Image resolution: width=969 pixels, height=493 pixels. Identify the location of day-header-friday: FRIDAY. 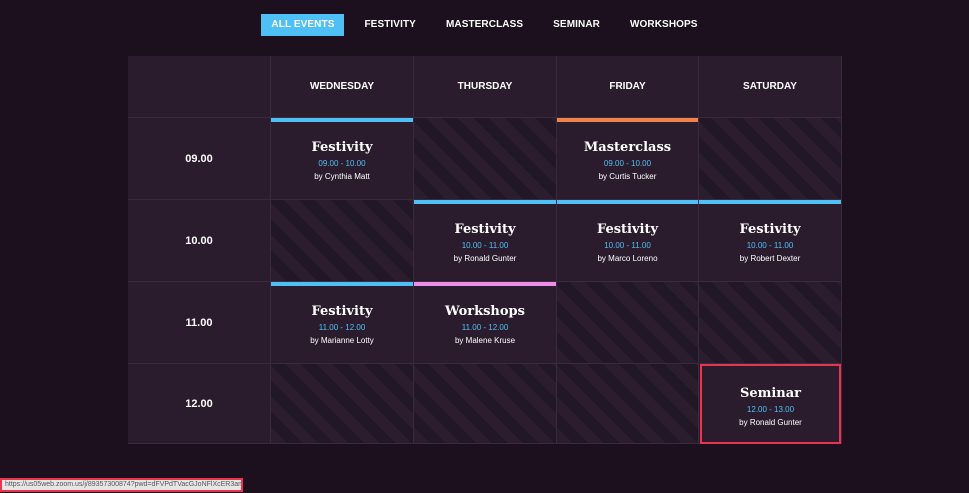
(628, 87).